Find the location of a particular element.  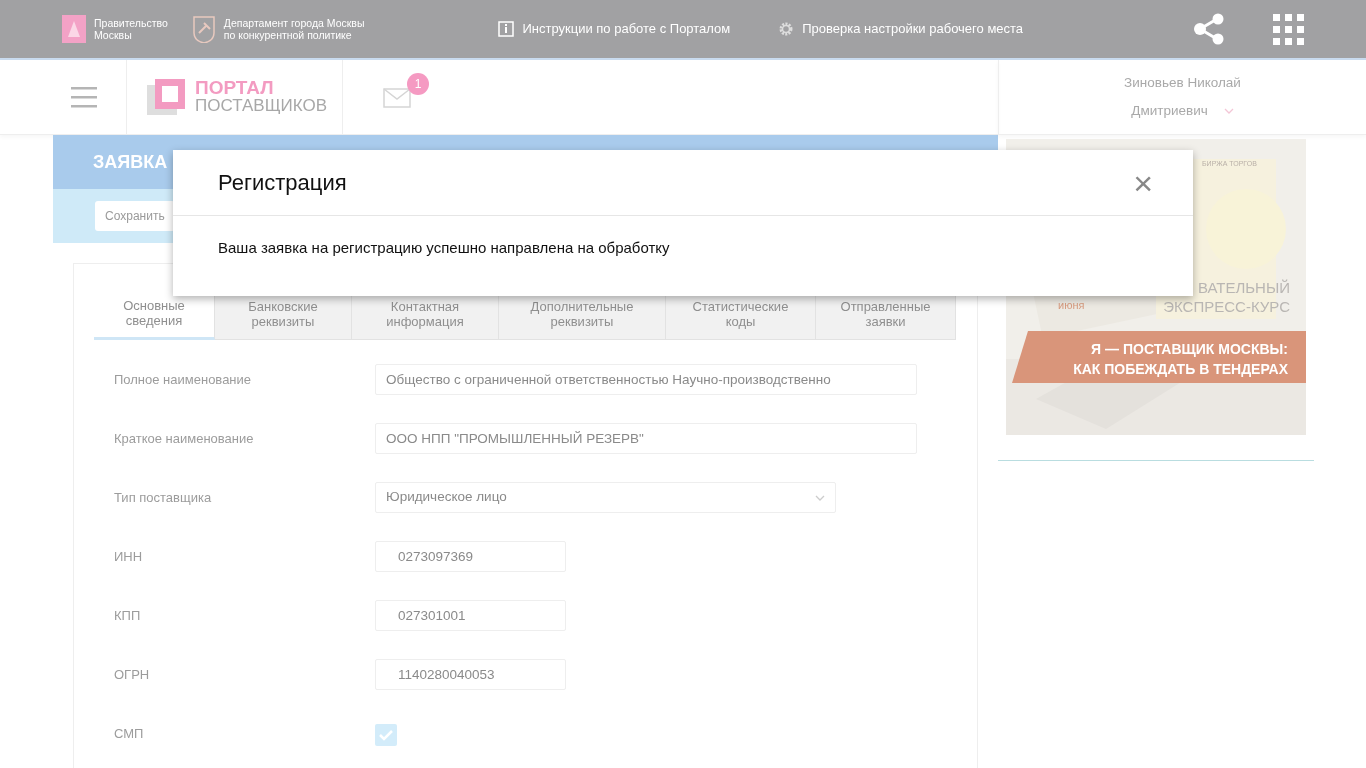

info-icon is located at coordinates (506, 29).